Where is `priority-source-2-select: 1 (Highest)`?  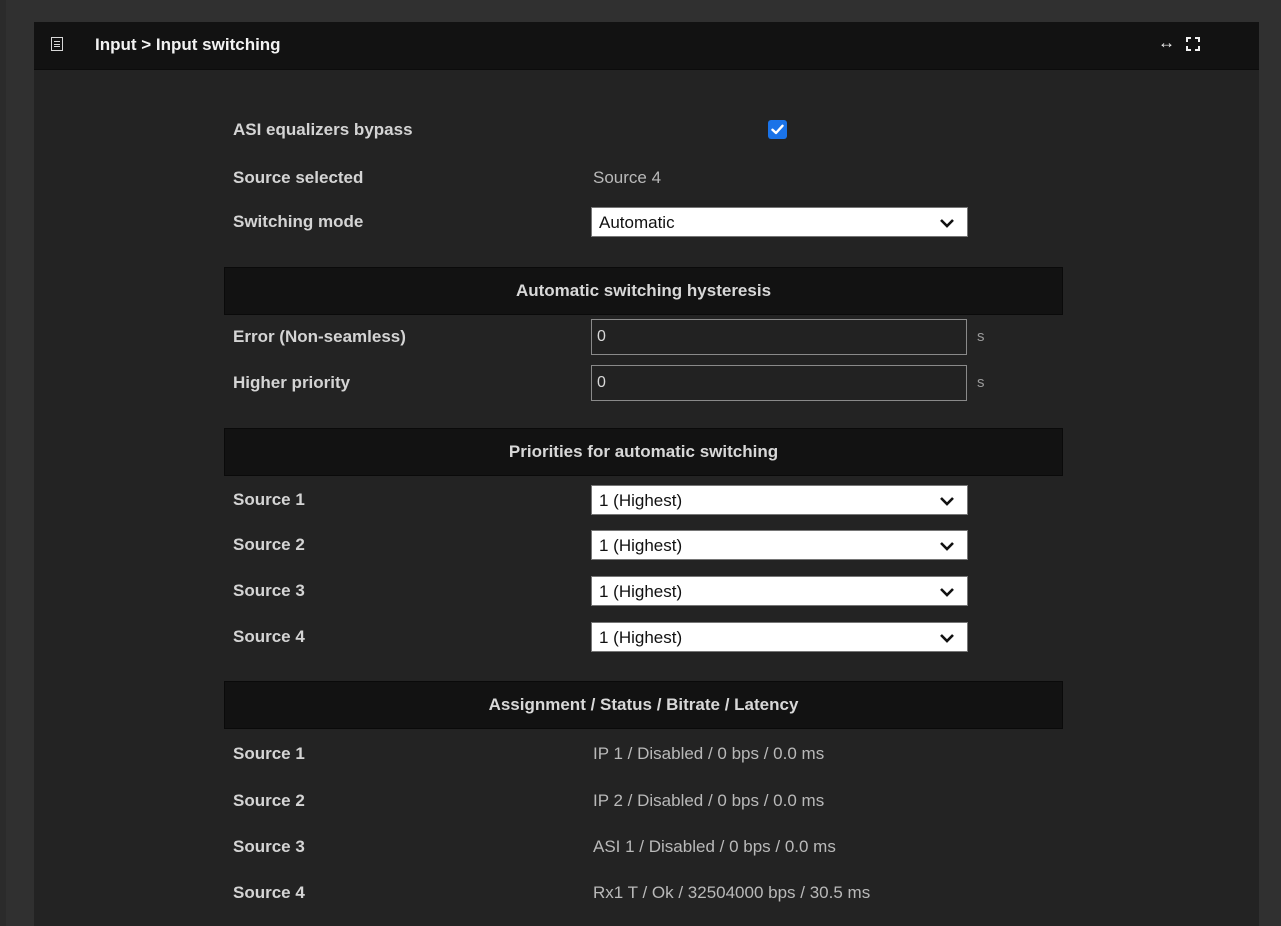
priority-source-2-select: 1 (Highest) is located at coordinates (779, 545).